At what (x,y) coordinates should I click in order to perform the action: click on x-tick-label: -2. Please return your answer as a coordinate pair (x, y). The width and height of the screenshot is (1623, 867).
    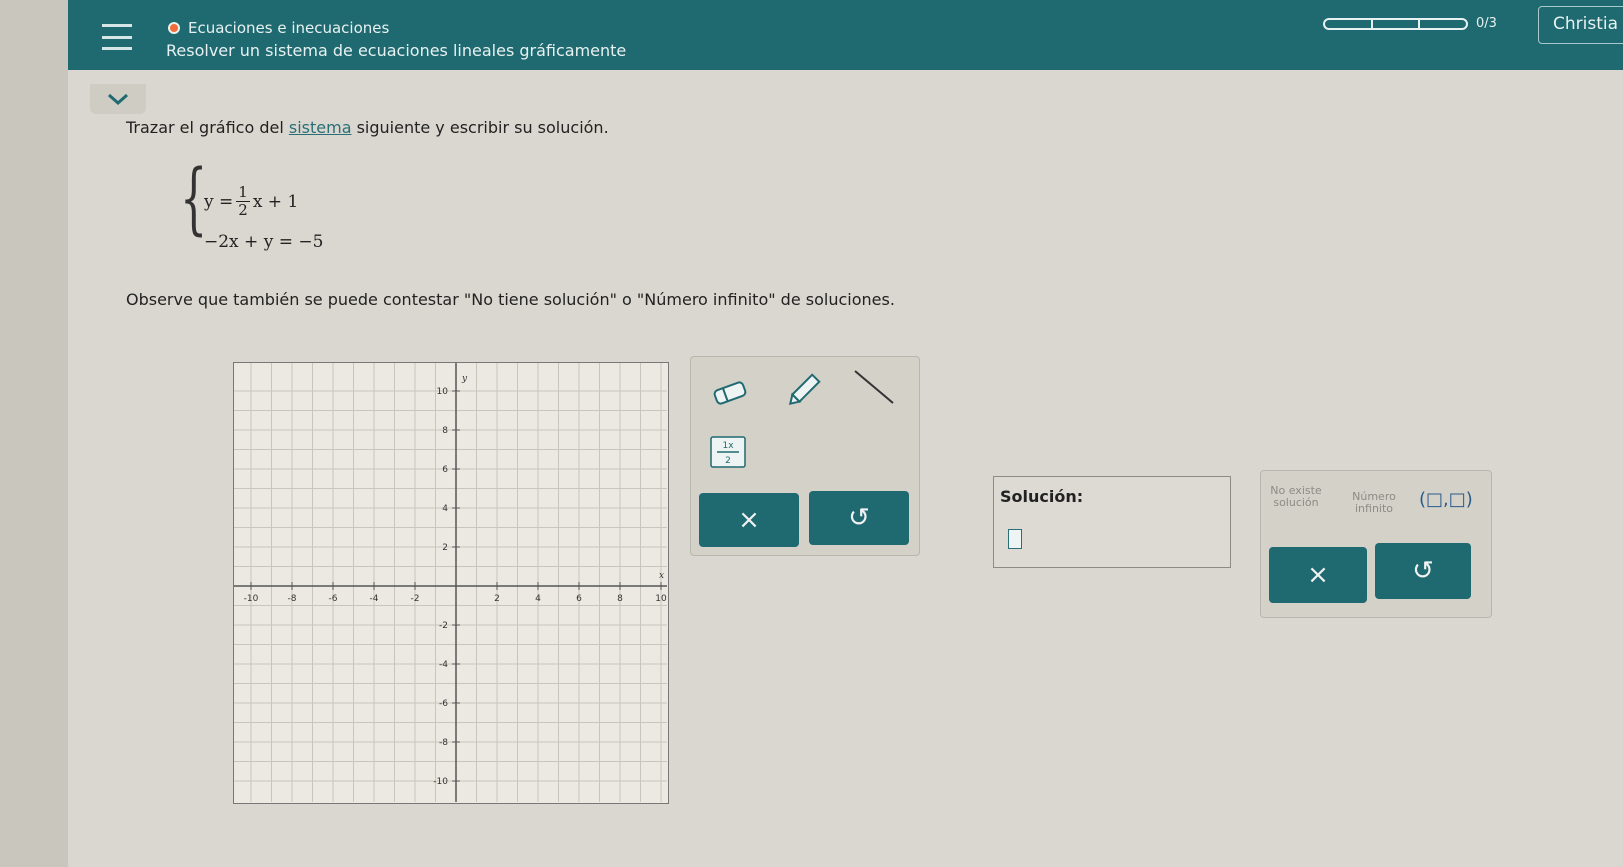
    Looking at the image, I should click on (415, 599).